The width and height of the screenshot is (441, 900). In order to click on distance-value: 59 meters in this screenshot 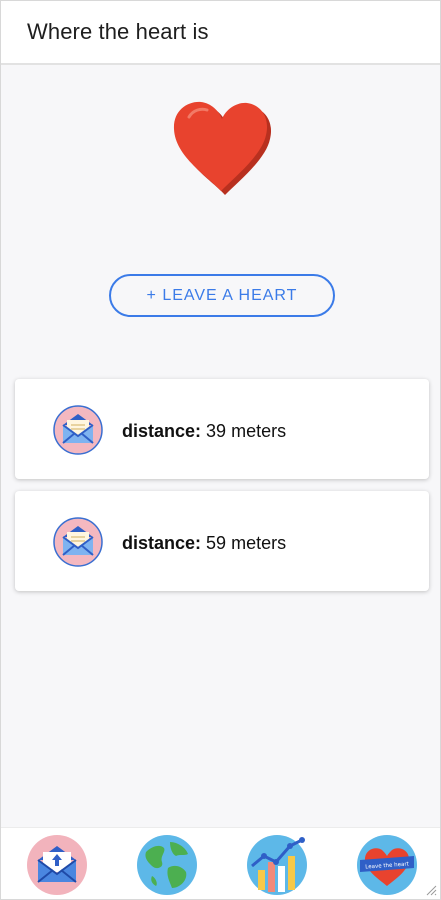, I will do `click(246, 543)`.